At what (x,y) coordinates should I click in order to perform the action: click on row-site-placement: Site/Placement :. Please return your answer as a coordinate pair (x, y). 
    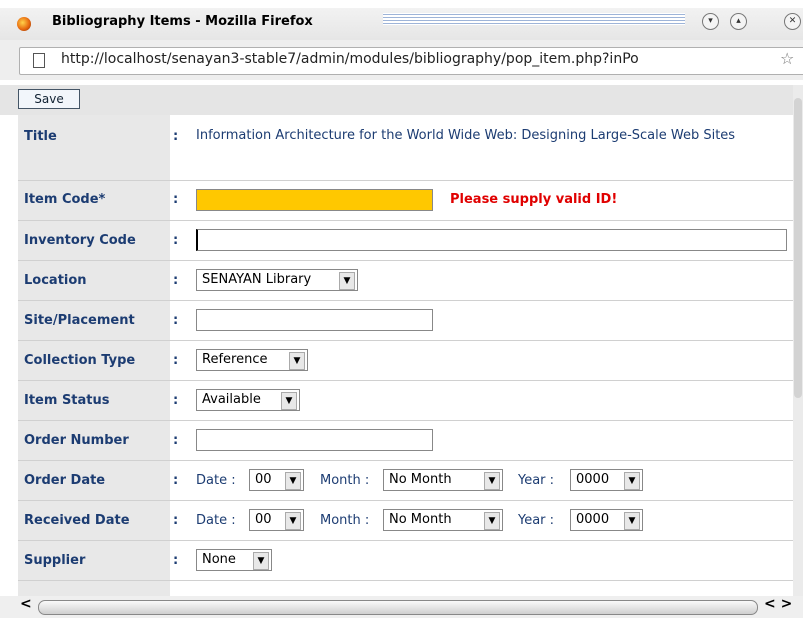
    Looking at the image, I should click on (405, 321).